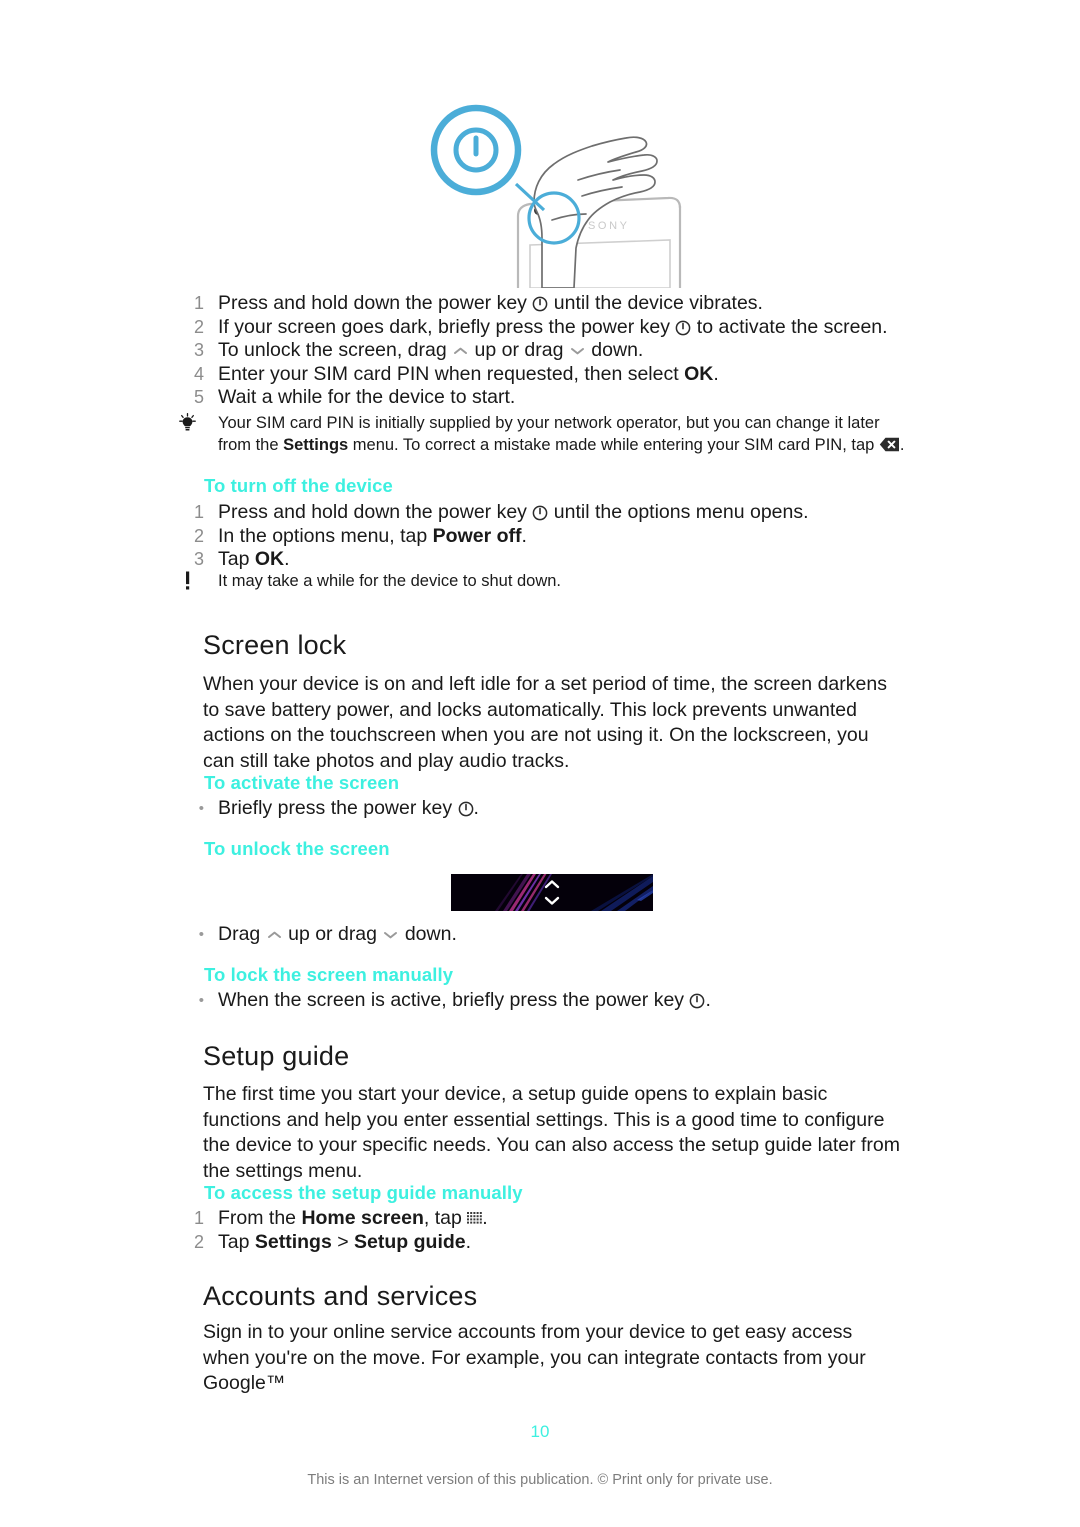 This screenshot has width=1080, height=1527. What do you see at coordinates (550, 808) in the screenshot?
I see `list-item: • Briefly press the power key .` at bounding box center [550, 808].